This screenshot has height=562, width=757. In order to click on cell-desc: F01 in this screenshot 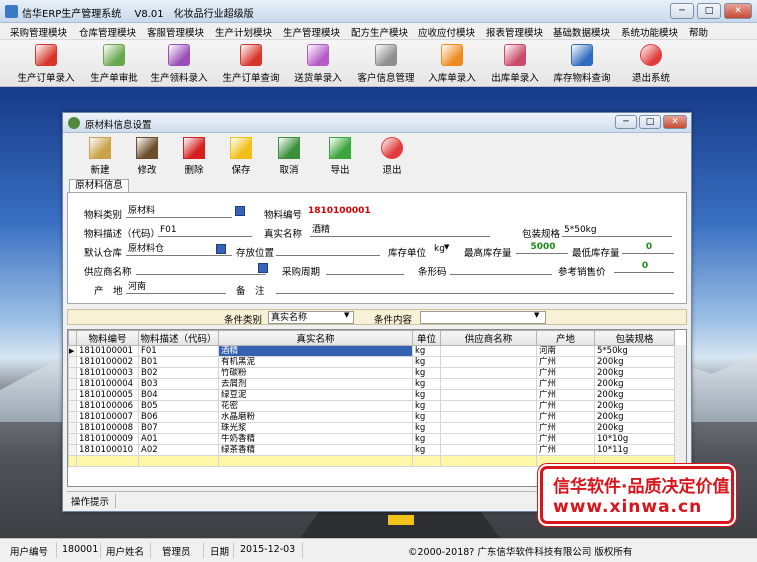, I will do `click(178, 351)`.